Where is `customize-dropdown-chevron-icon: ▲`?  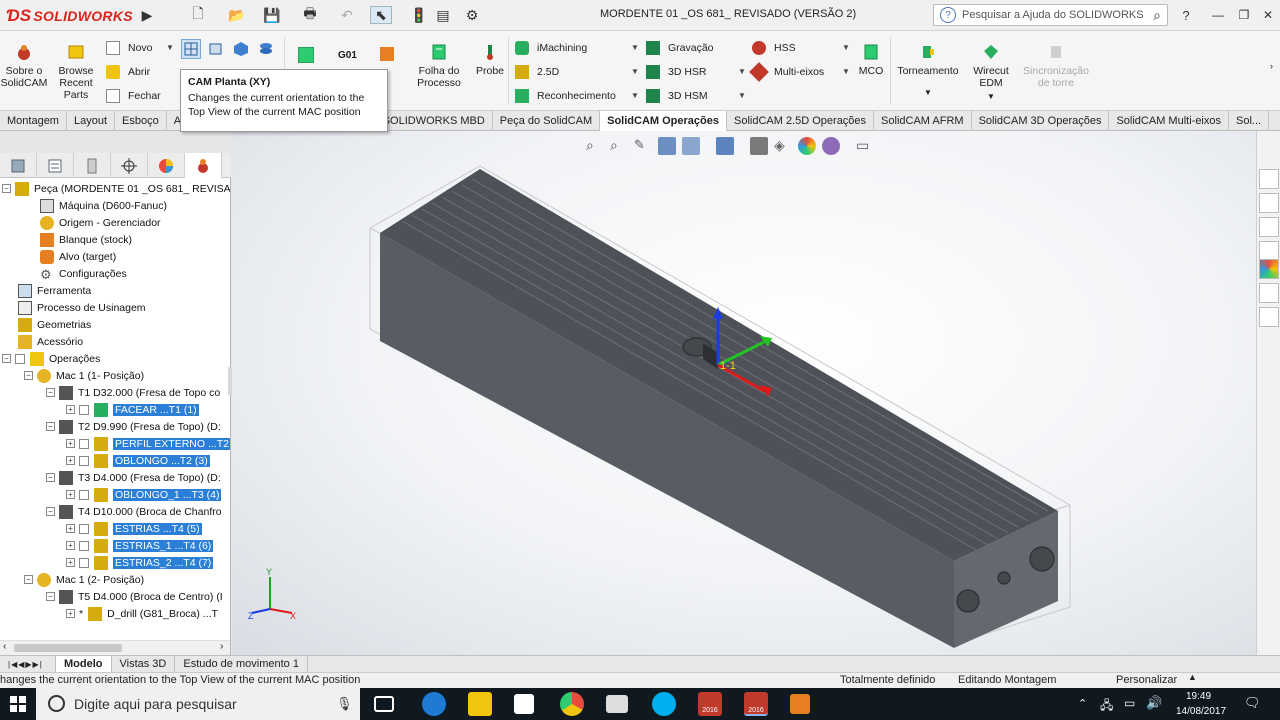 customize-dropdown-chevron-icon: ▲ is located at coordinates (1192, 677).